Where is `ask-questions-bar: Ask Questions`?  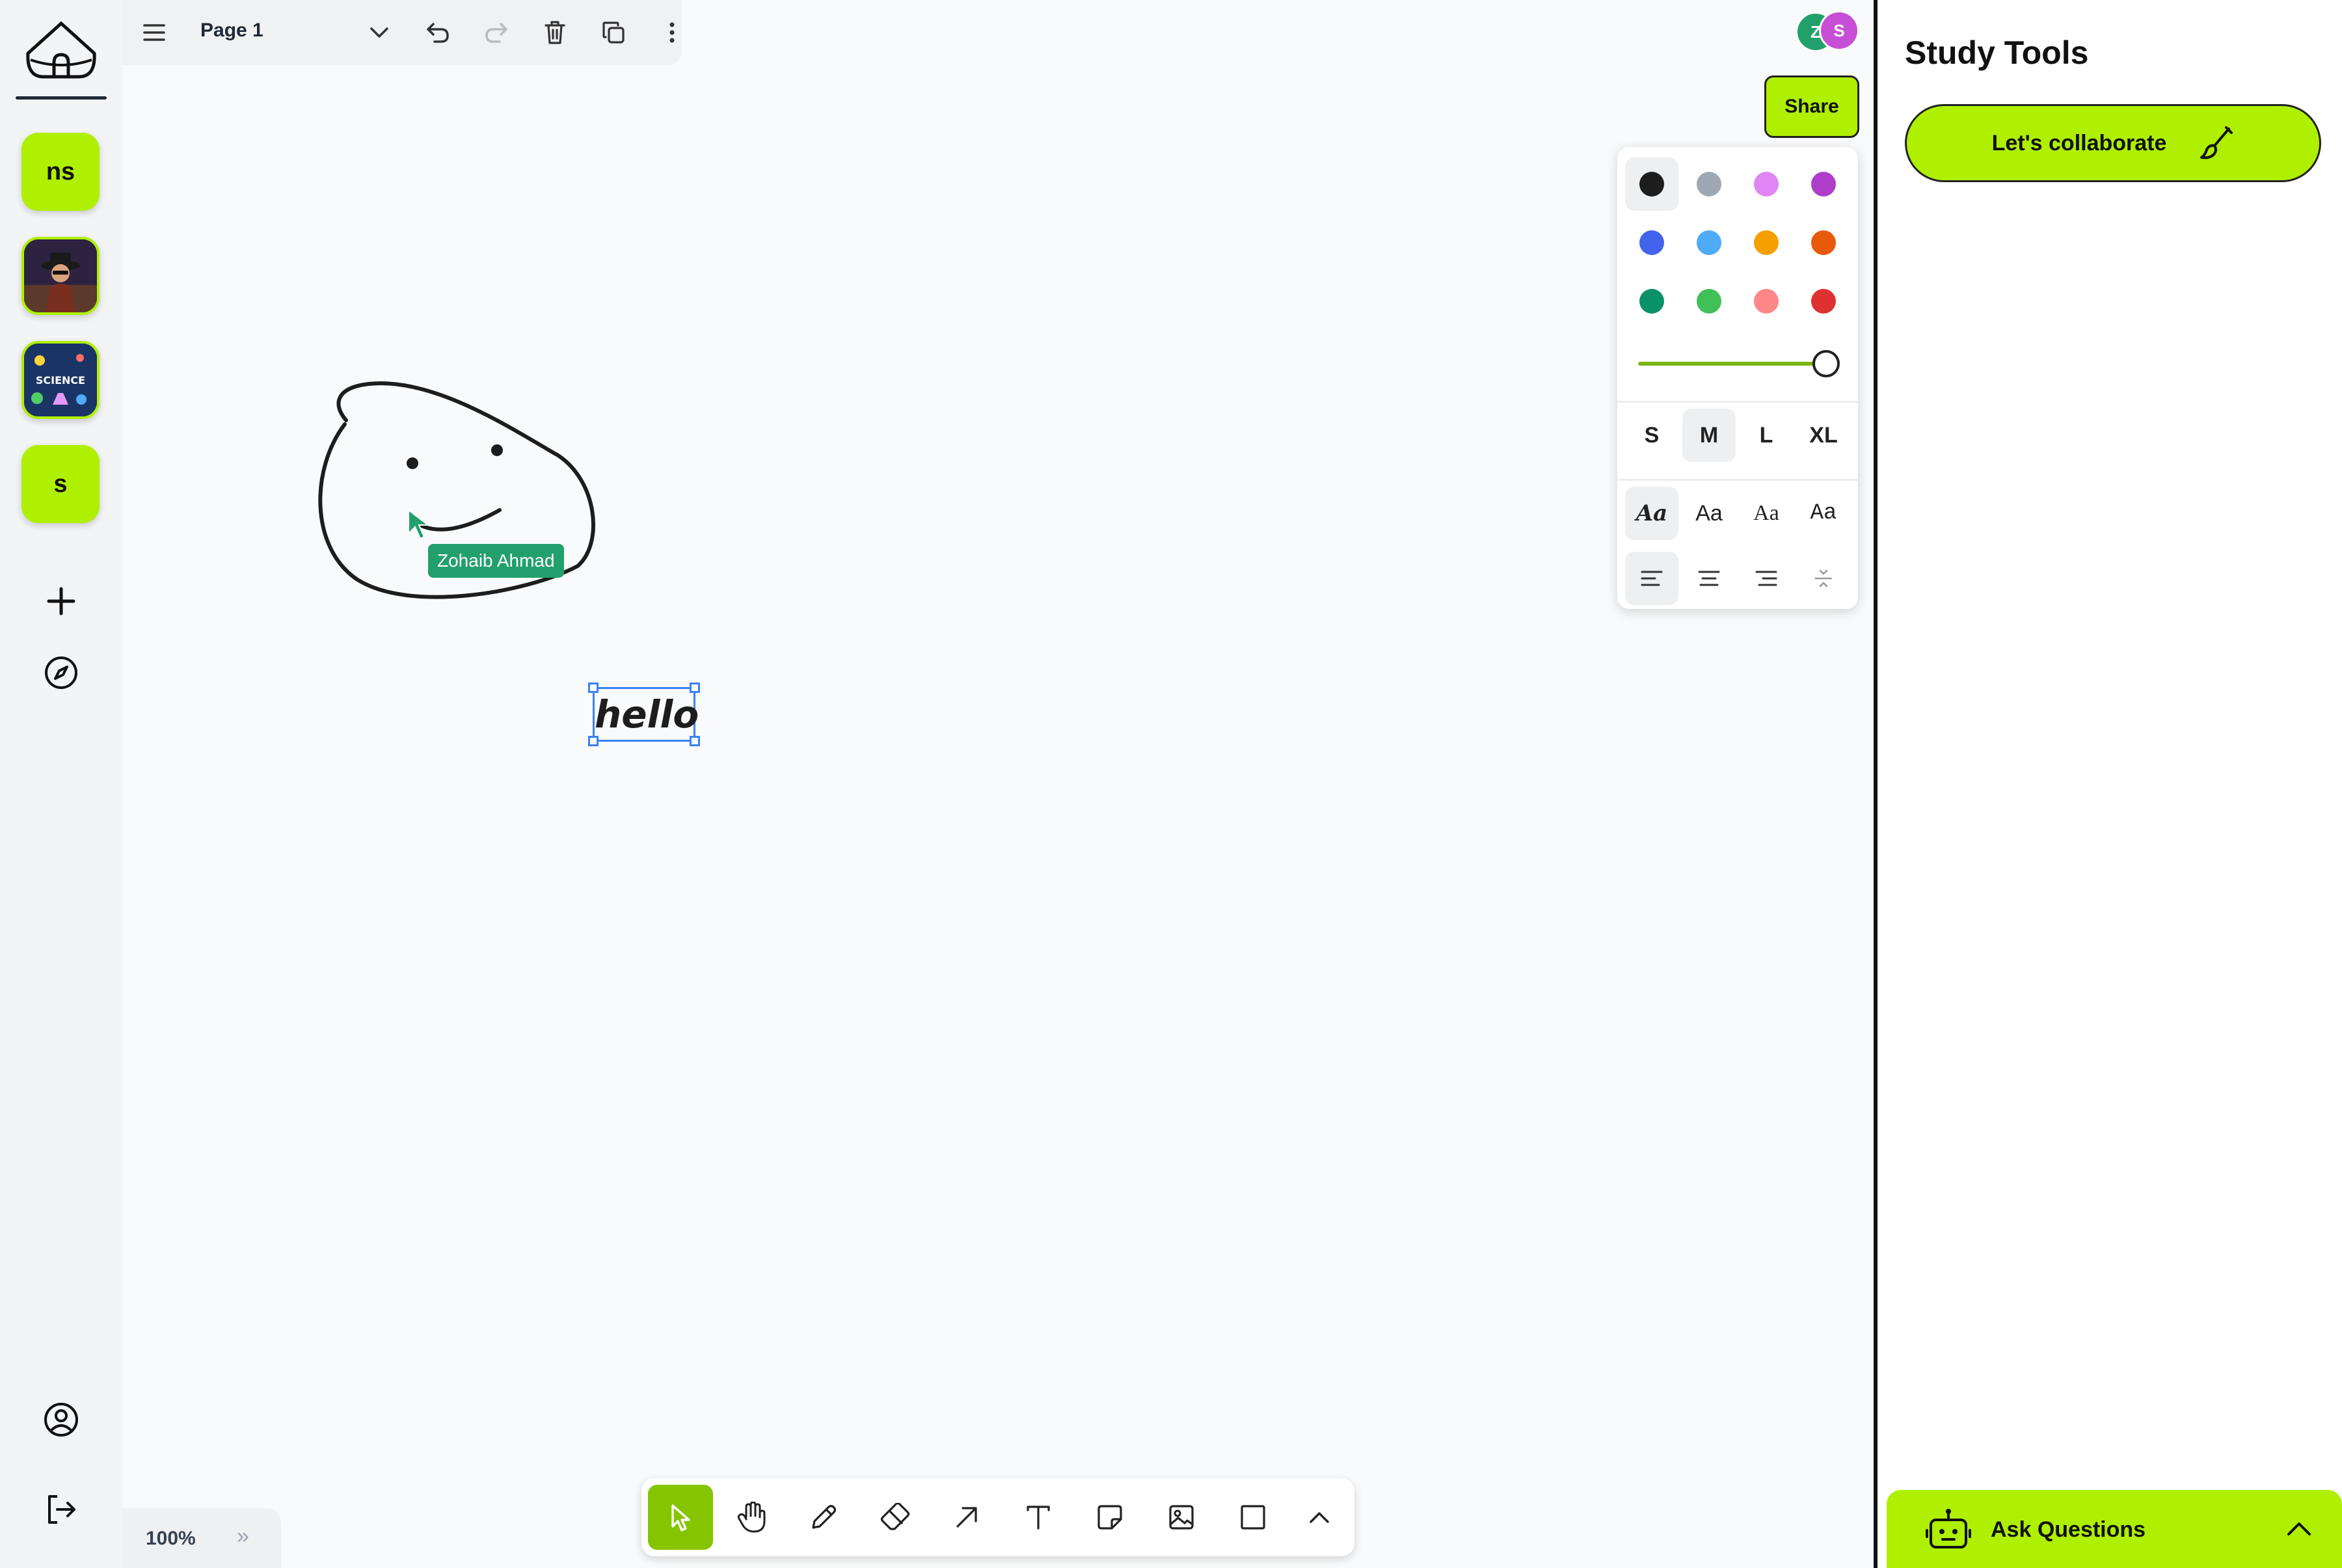
ask-questions-bar: Ask Questions is located at coordinates (2114, 1529).